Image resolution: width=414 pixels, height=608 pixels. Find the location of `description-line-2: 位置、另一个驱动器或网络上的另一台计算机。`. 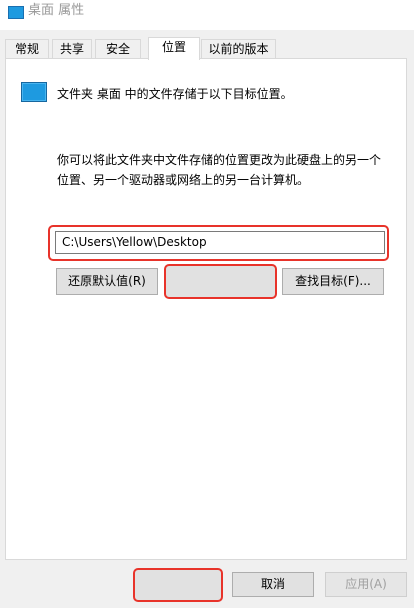

description-line-2: 位置、另一个驱动器或网络上的另一台计算机。 is located at coordinates (183, 180).